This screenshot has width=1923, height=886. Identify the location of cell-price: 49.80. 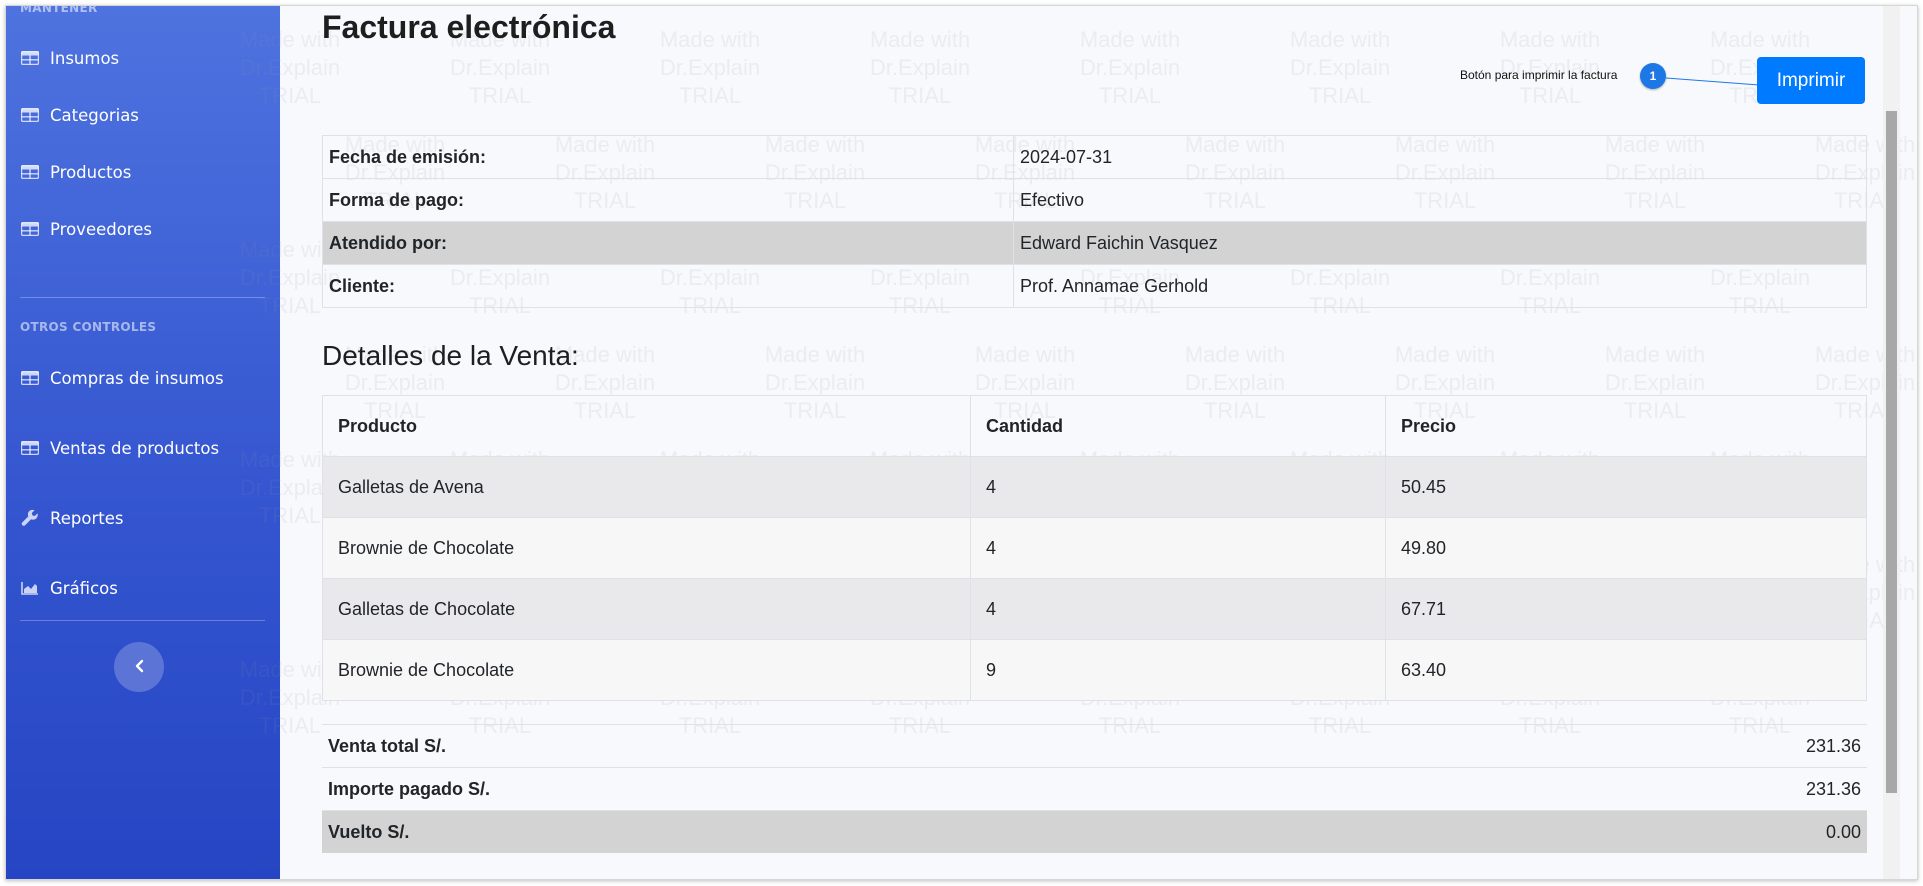
(1626, 548).